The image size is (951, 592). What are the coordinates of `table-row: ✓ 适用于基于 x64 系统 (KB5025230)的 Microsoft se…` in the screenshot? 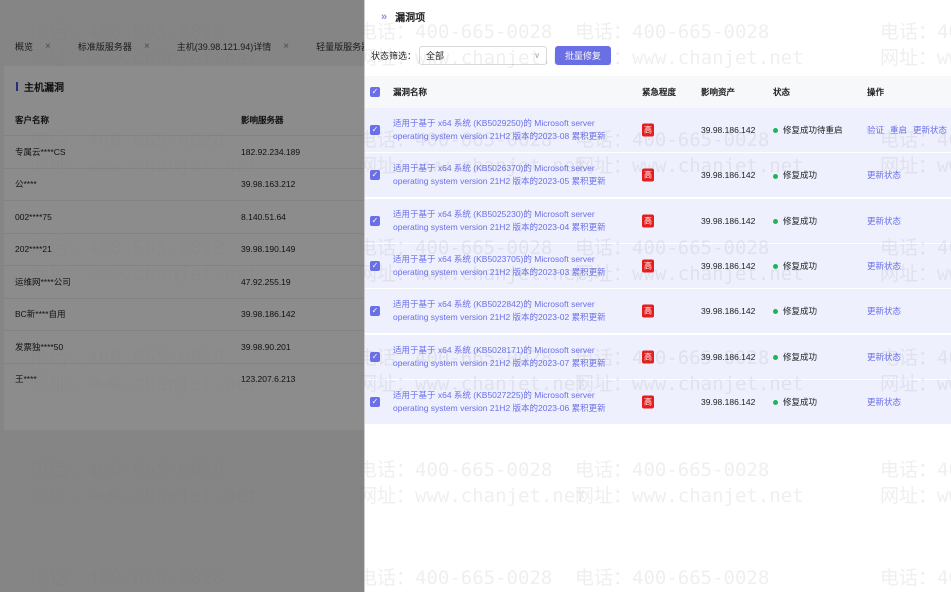 It's located at (658, 221).